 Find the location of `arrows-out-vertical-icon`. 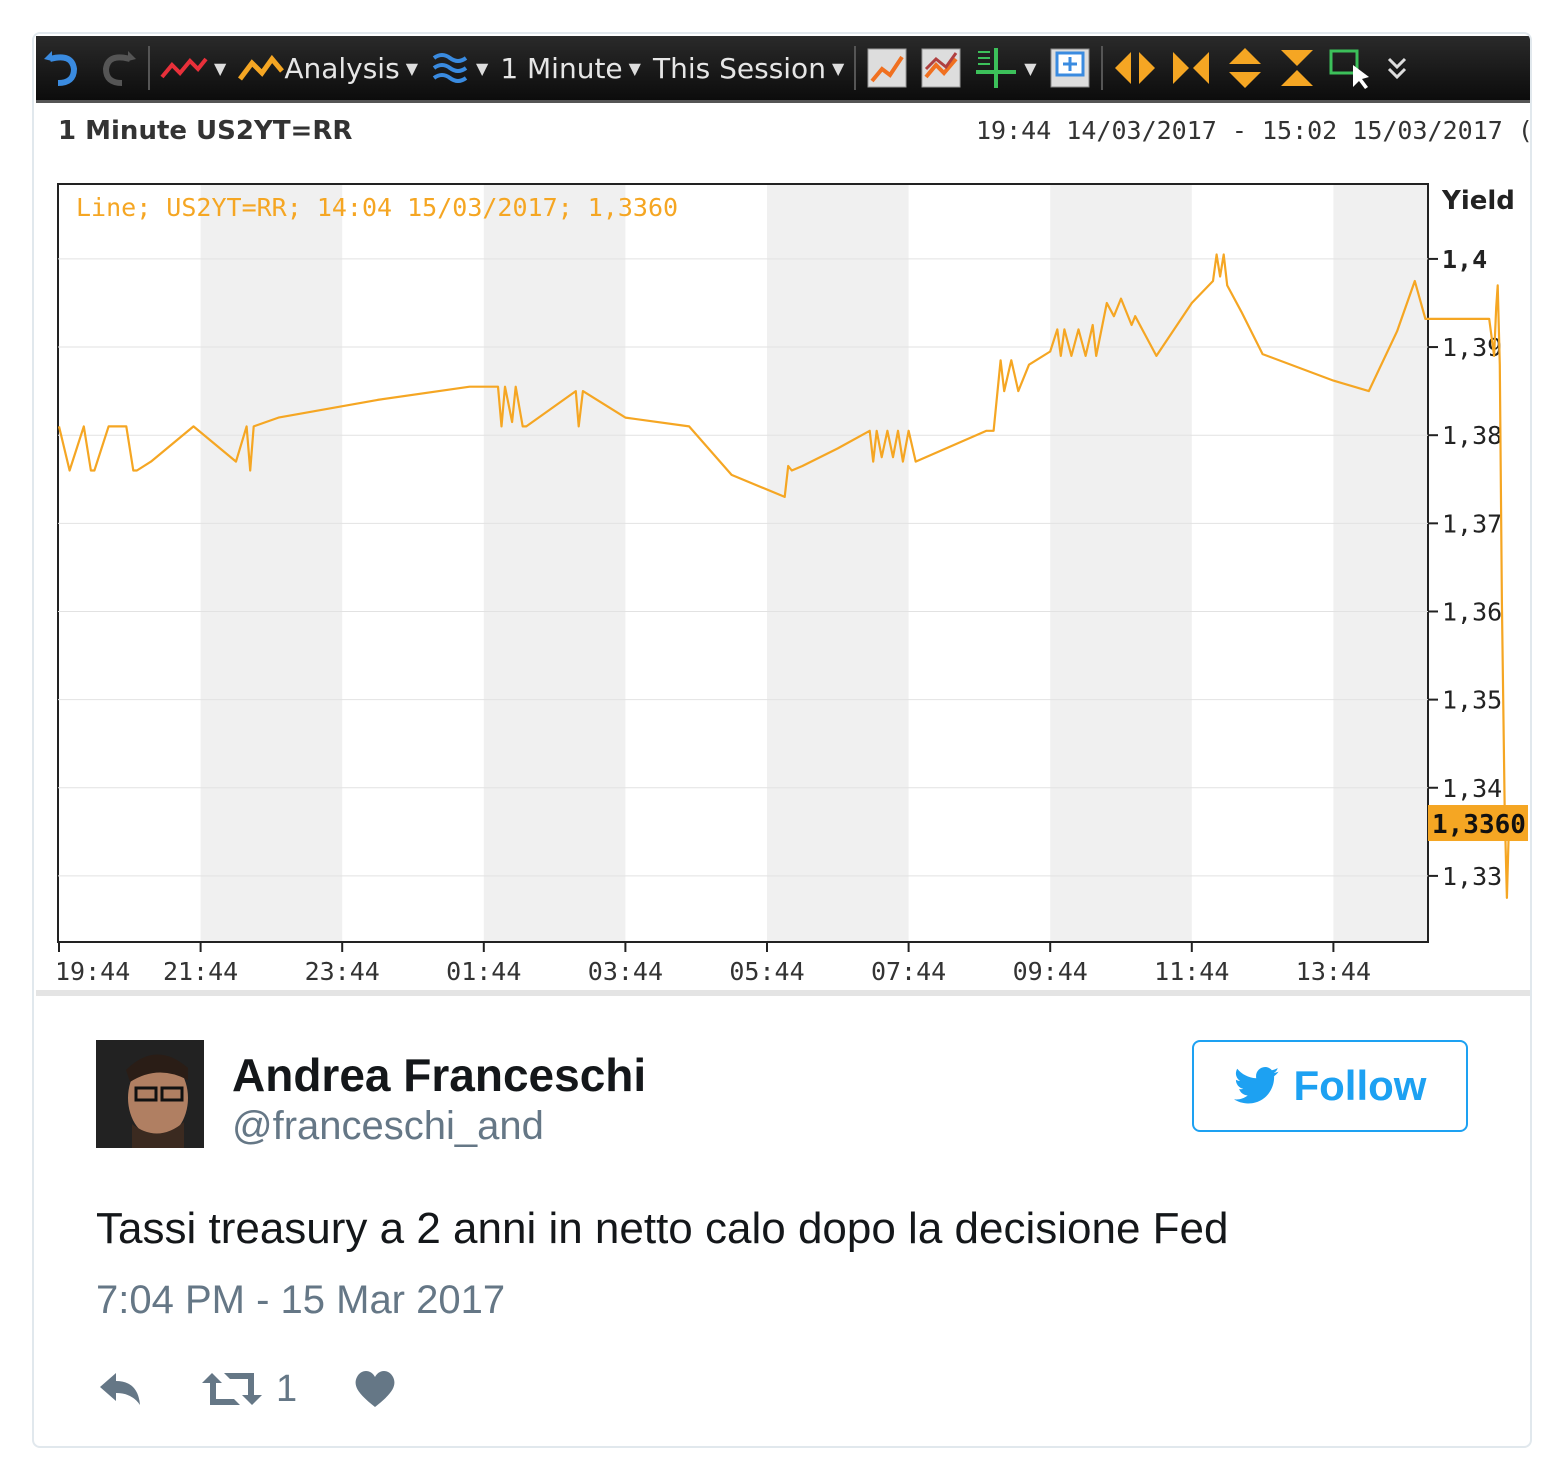

arrows-out-vertical-icon is located at coordinates (1244, 68).